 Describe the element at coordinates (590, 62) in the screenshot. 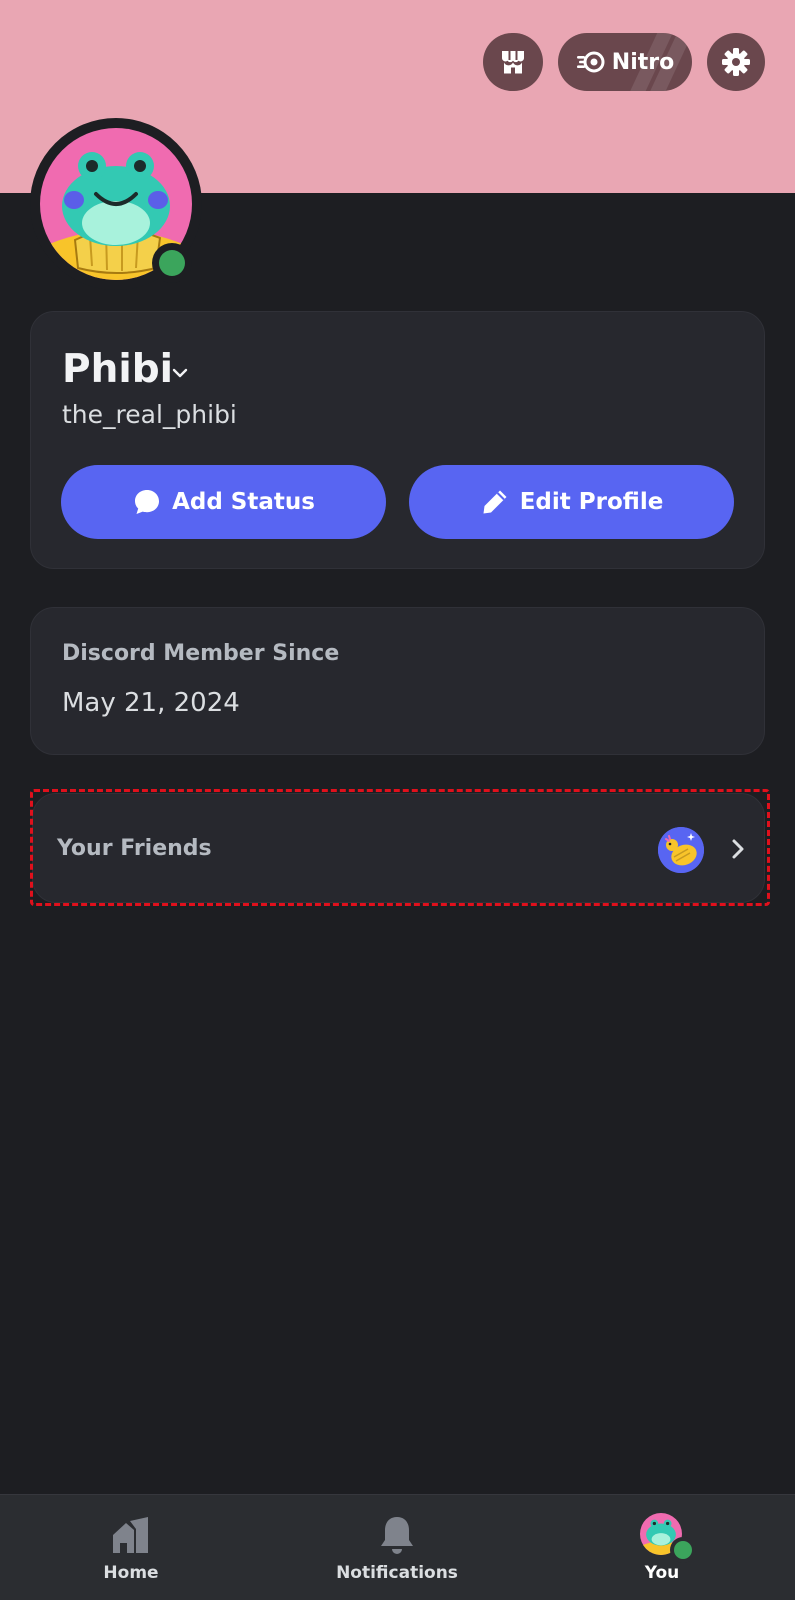

I see `nitro-icon` at that location.